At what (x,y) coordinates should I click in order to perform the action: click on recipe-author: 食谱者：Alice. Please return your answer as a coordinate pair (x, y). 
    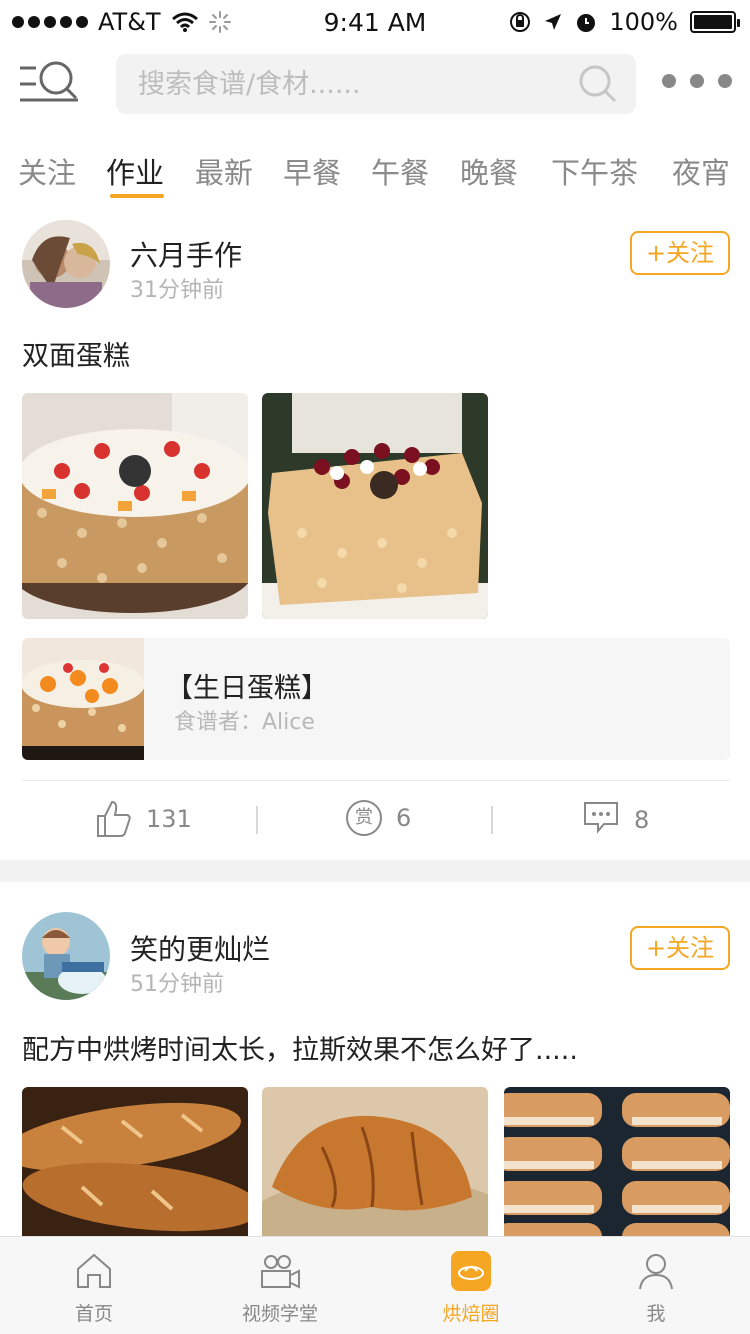
    Looking at the image, I should click on (244, 722).